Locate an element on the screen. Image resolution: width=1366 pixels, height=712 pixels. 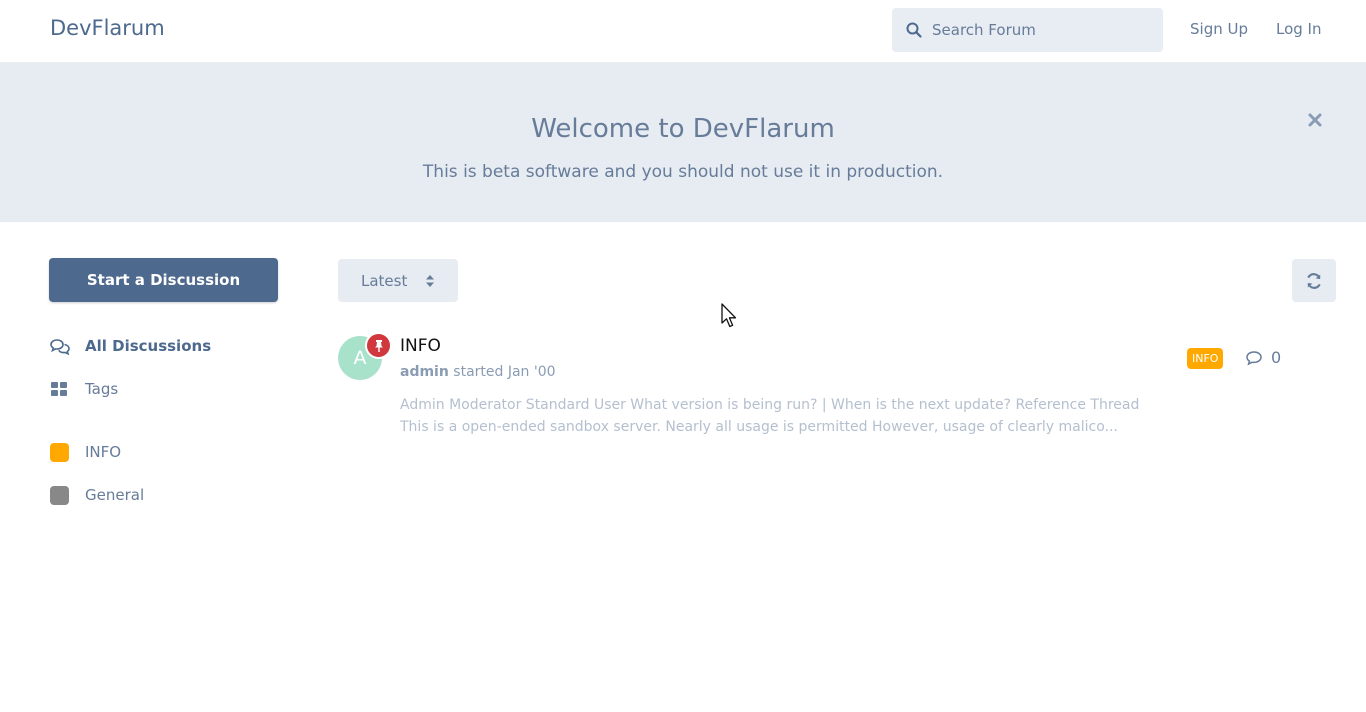
nav-label: All Discussions is located at coordinates (148, 346).